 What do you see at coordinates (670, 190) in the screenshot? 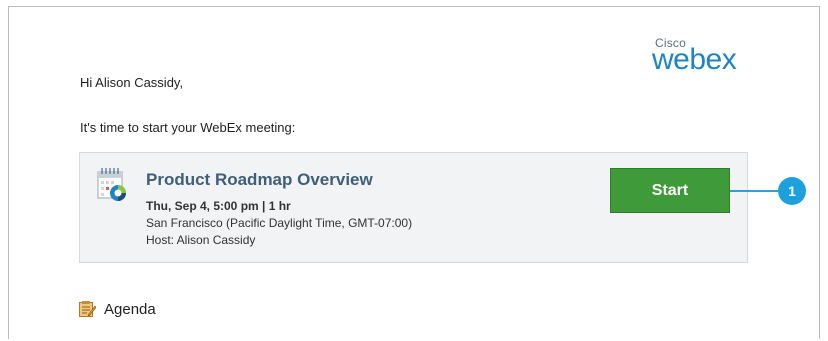
I see `start-meeting-button: Start` at bounding box center [670, 190].